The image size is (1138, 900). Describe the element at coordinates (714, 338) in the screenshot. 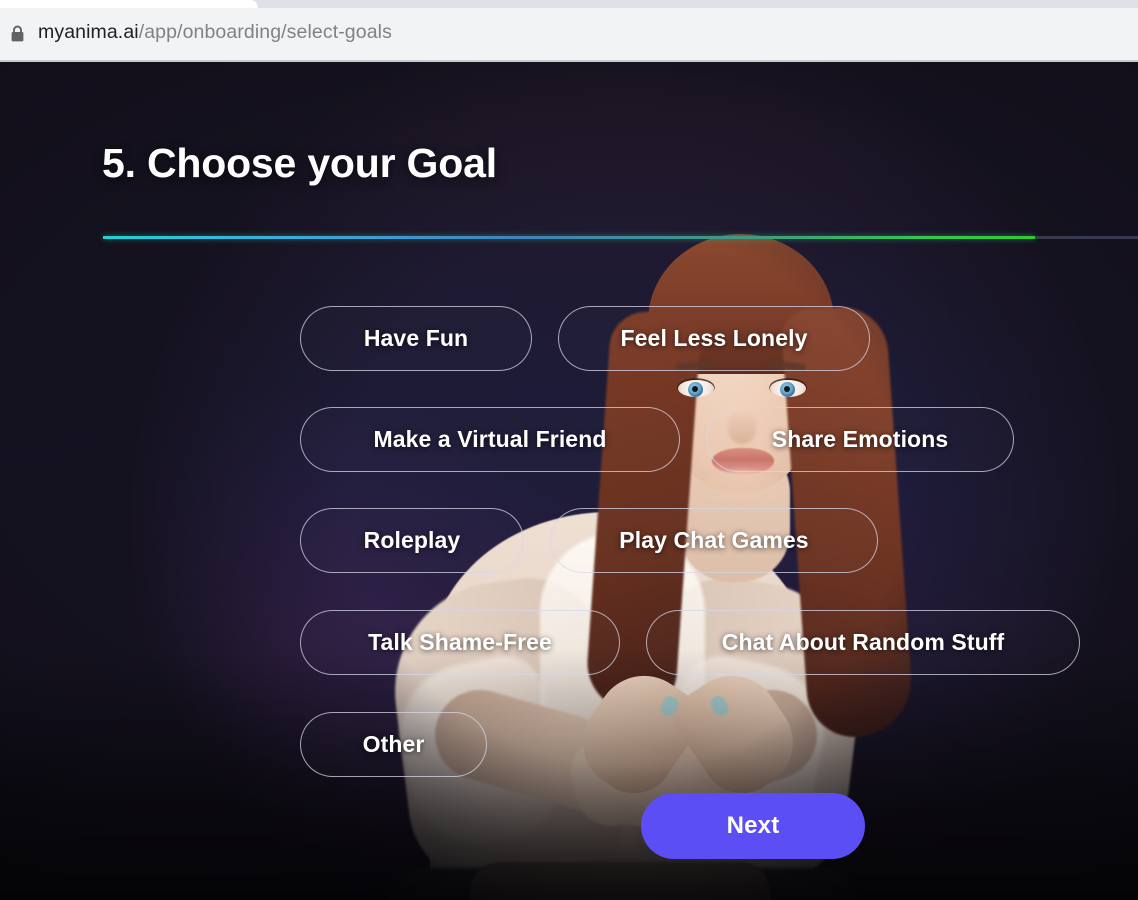

I see `goal-option-feel-less-lonely: Feel Less Lonely` at that location.